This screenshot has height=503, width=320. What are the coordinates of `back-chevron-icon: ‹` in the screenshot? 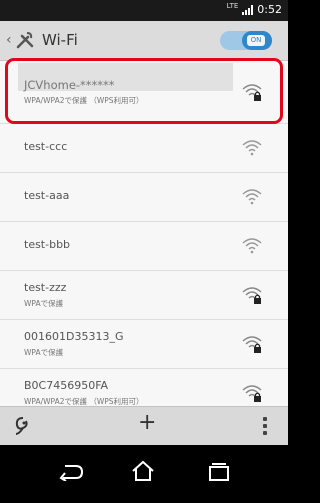 It's located at (9, 40).